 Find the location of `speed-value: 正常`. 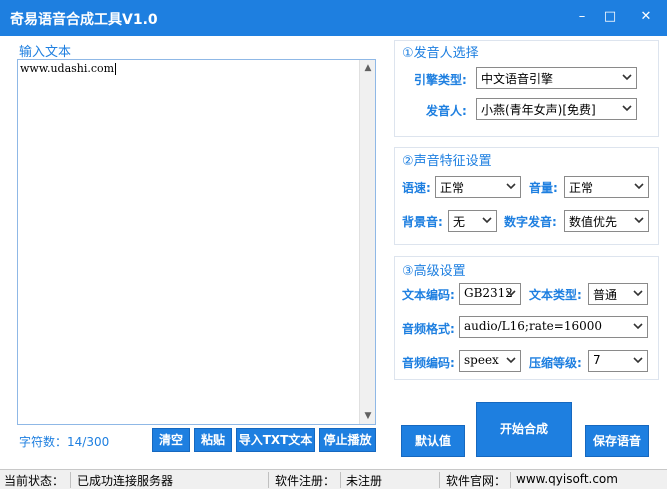

speed-value: 正常 is located at coordinates (452, 188).